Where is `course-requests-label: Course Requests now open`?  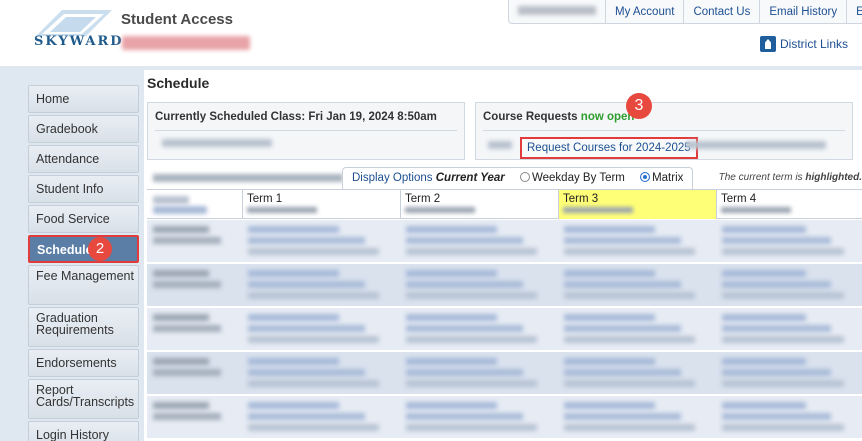 course-requests-label: Course Requests now open is located at coordinates (559, 117).